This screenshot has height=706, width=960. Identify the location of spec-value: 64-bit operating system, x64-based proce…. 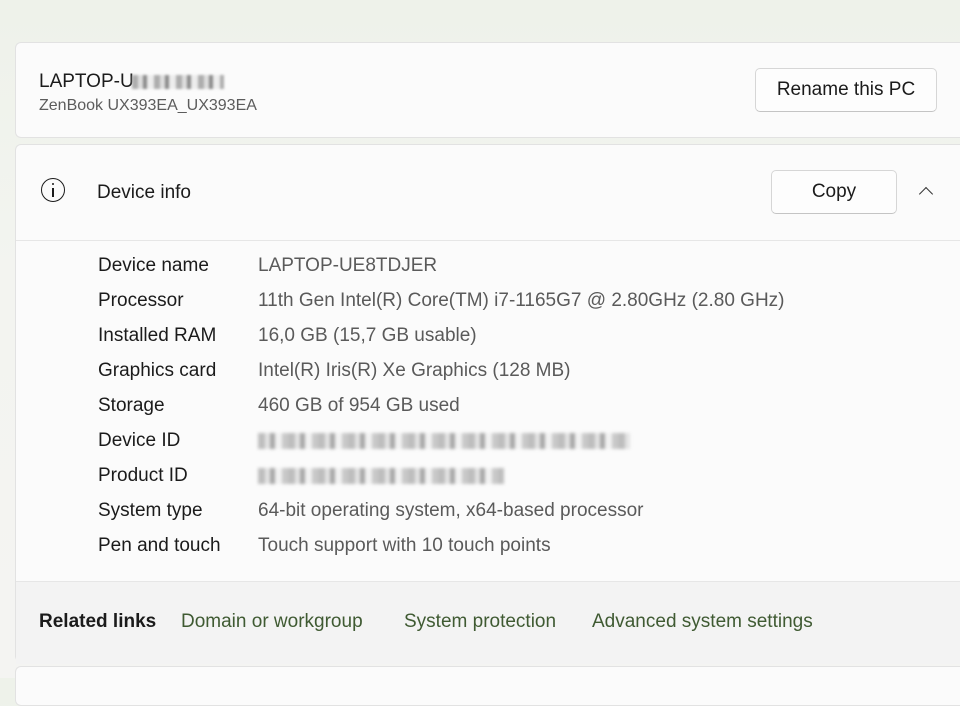
(451, 510).